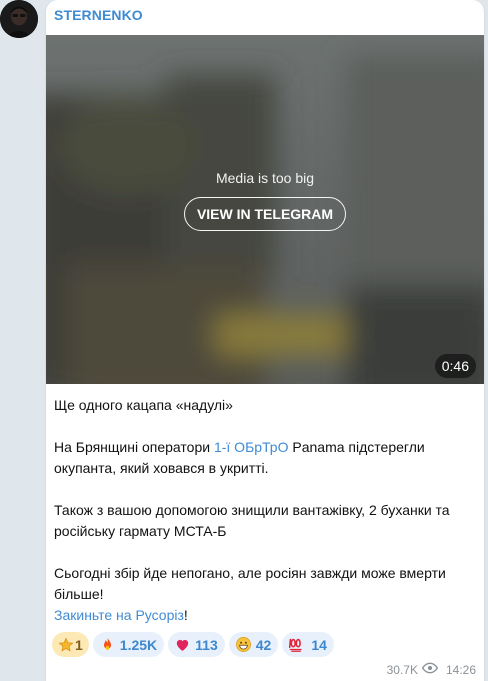  I want to click on view-count: 30.7K, so click(402, 669).